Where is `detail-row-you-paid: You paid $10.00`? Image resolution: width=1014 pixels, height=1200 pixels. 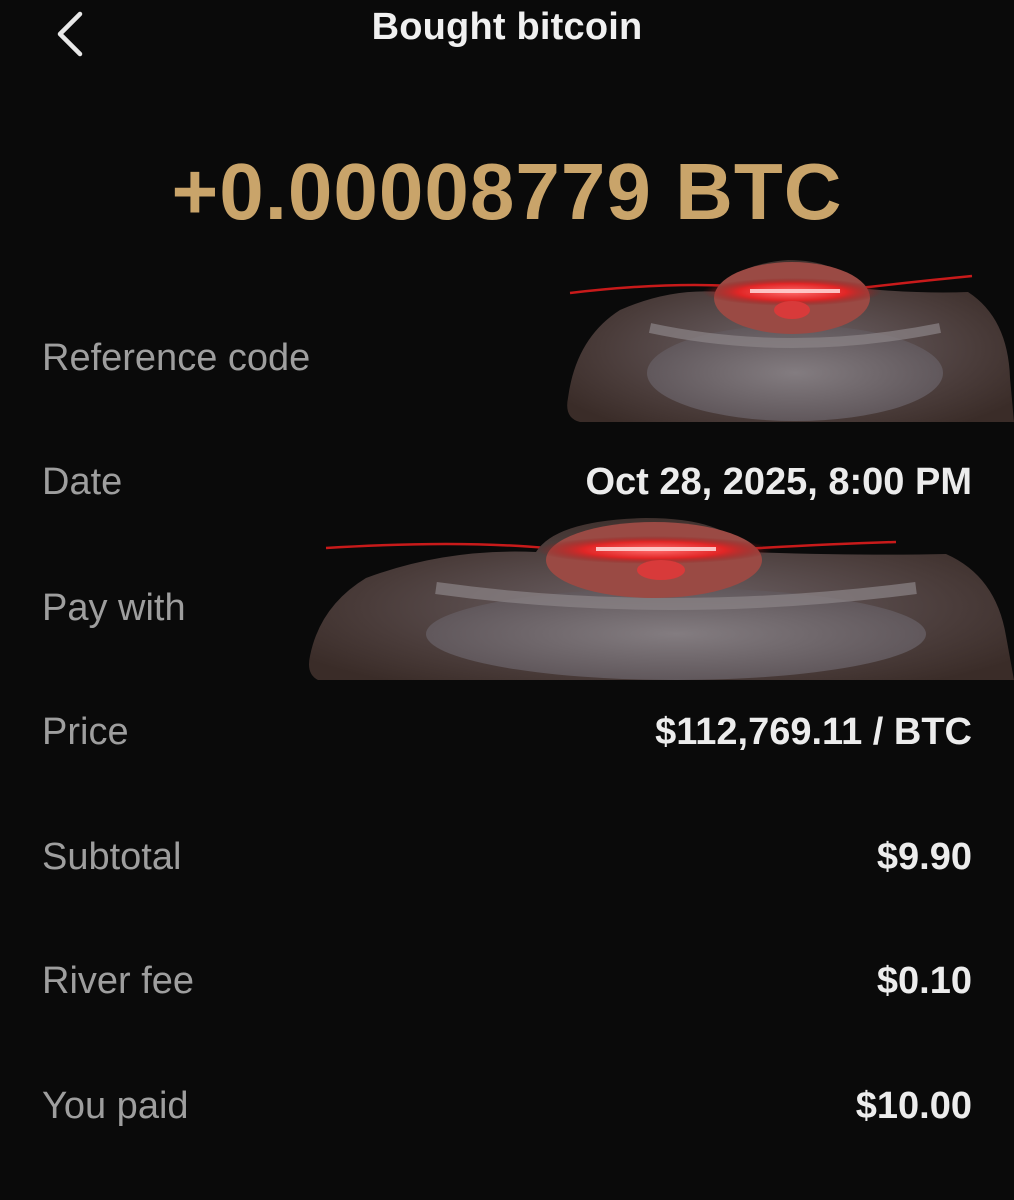 detail-row-you-paid: You paid $10.00 is located at coordinates (507, 1106).